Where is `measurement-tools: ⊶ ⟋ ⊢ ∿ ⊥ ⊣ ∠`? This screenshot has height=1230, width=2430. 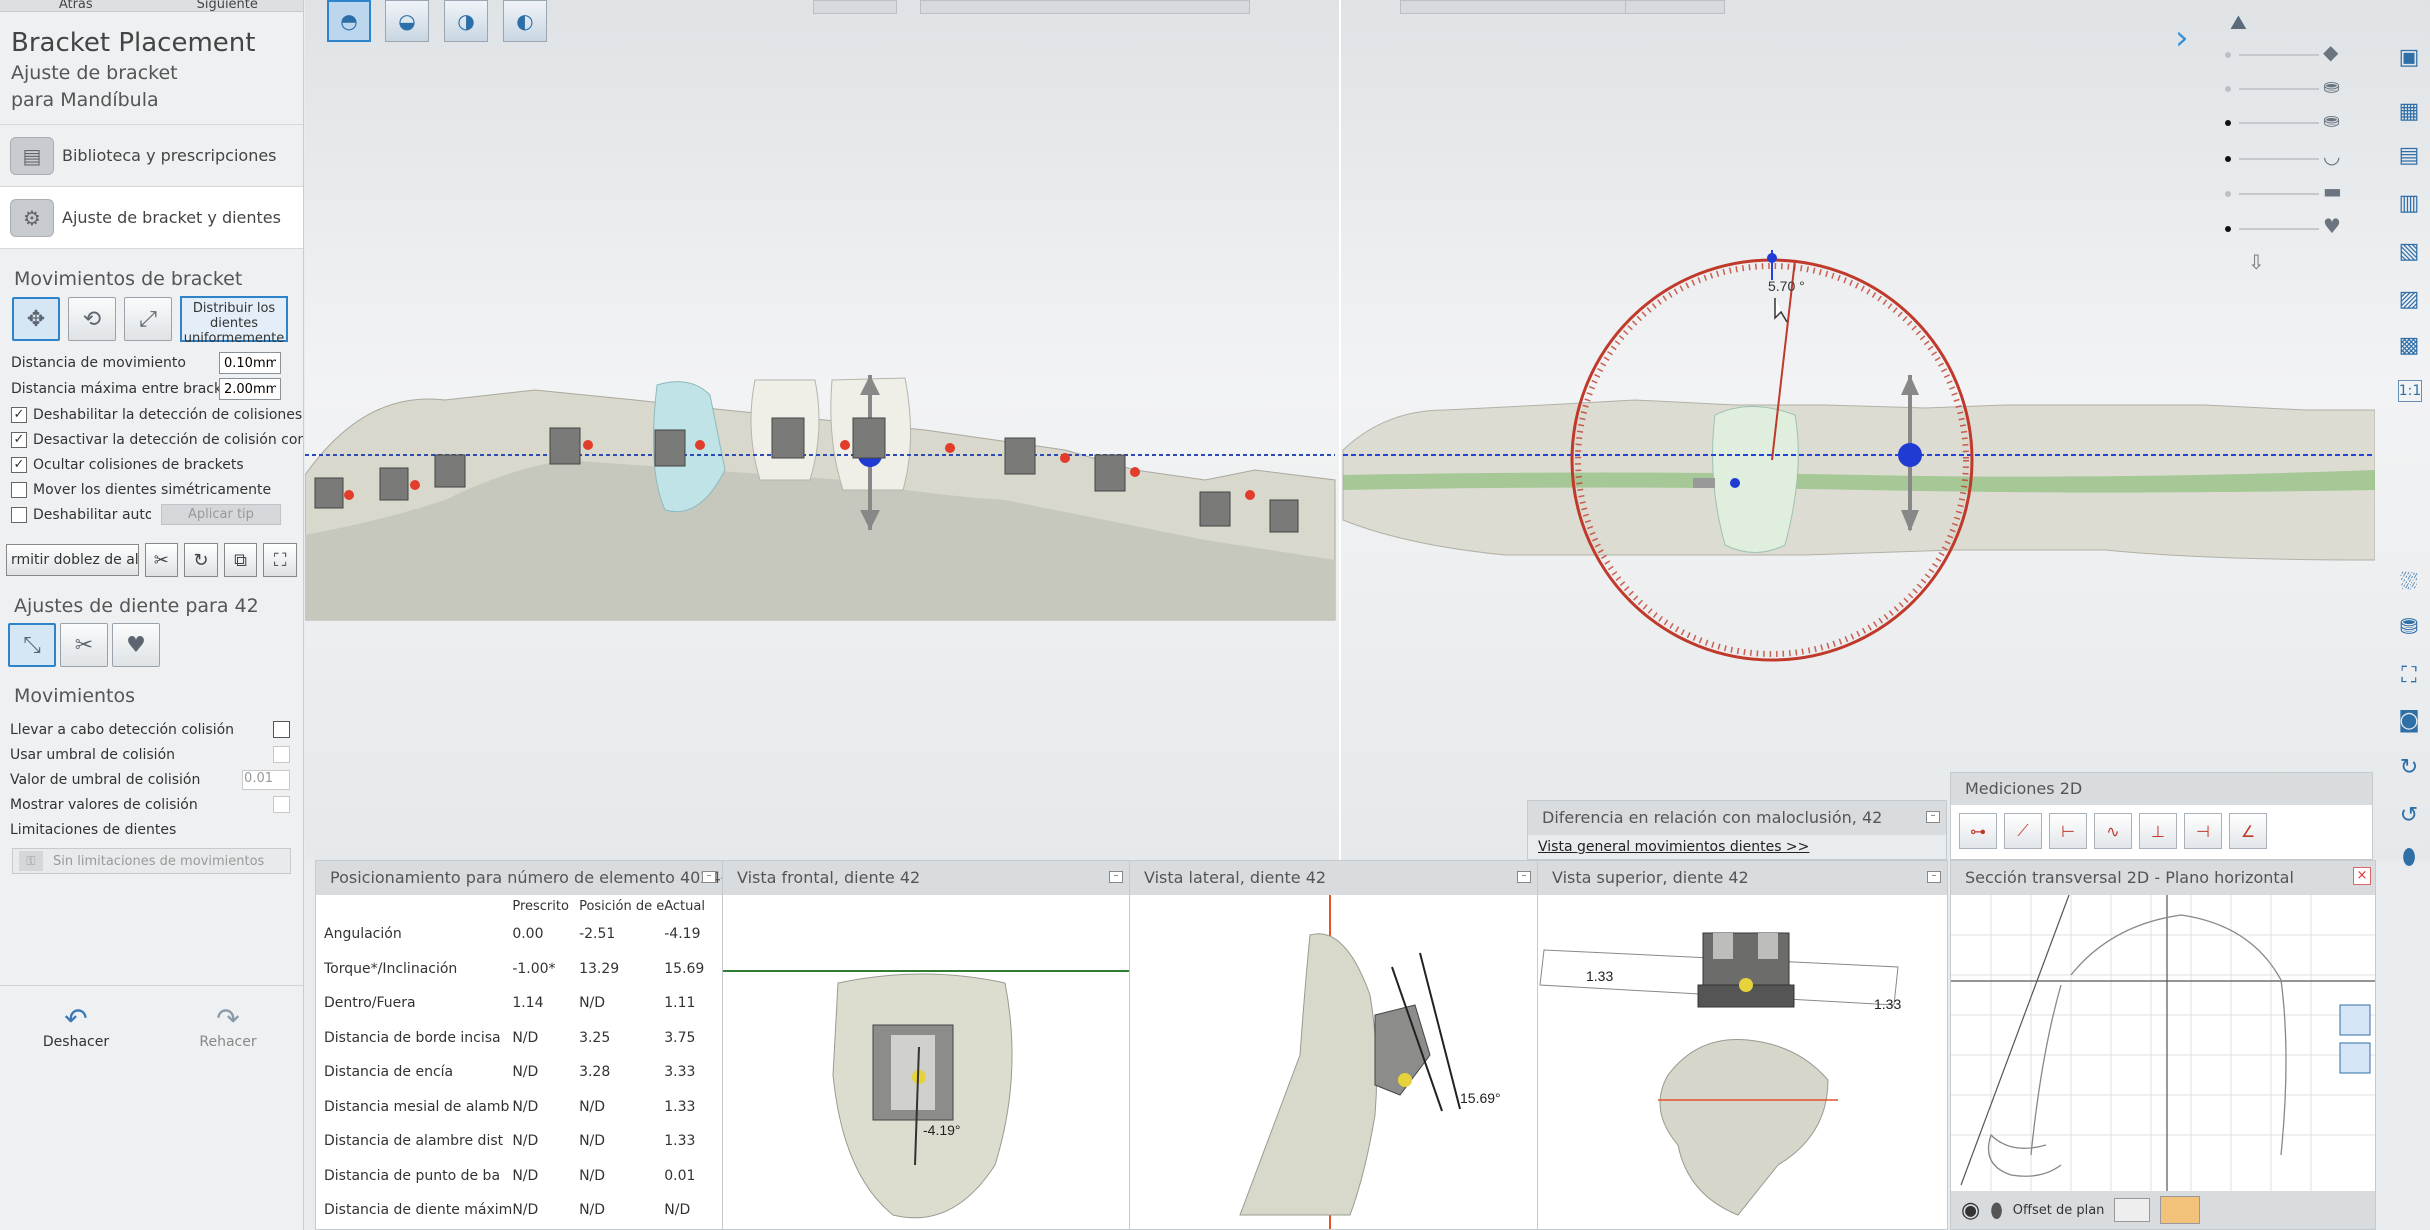
measurement-tools: ⊶ ⟋ ⊢ ∿ ⊥ ⊣ ∠ is located at coordinates (2161, 831).